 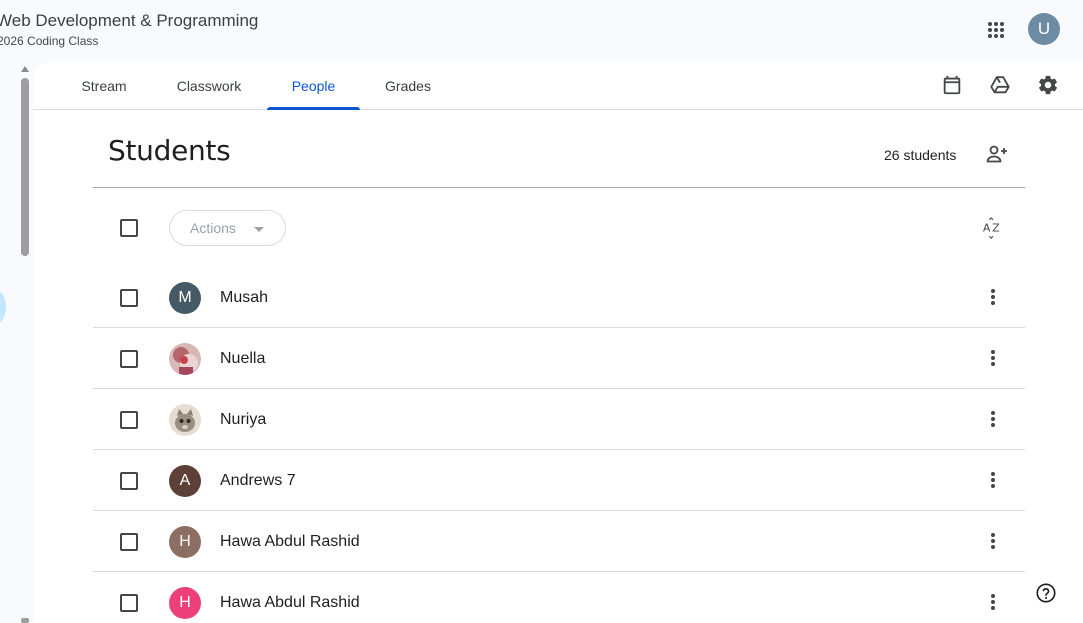 I want to click on tab-stream: Stream, so click(x=104, y=86).